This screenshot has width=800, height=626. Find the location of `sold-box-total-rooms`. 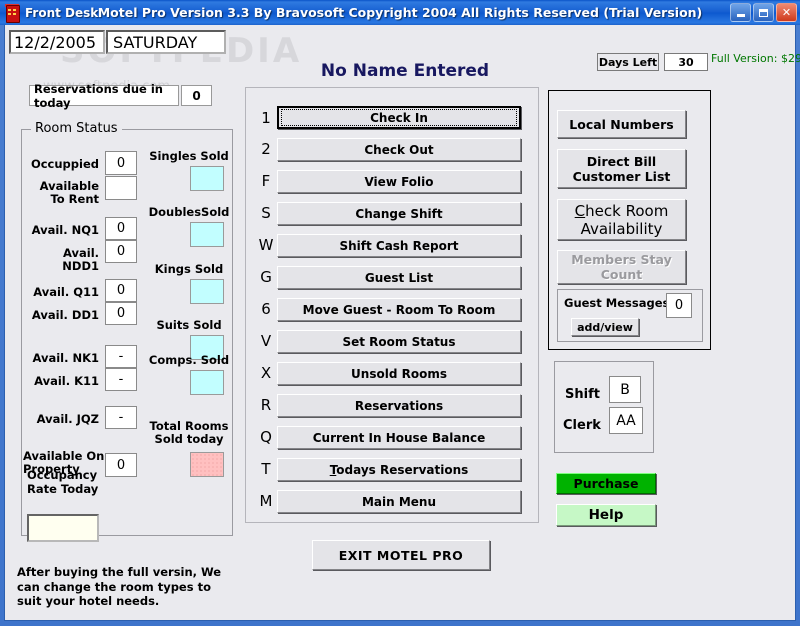

sold-box-total-rooms is located at coordinates (207, 464).